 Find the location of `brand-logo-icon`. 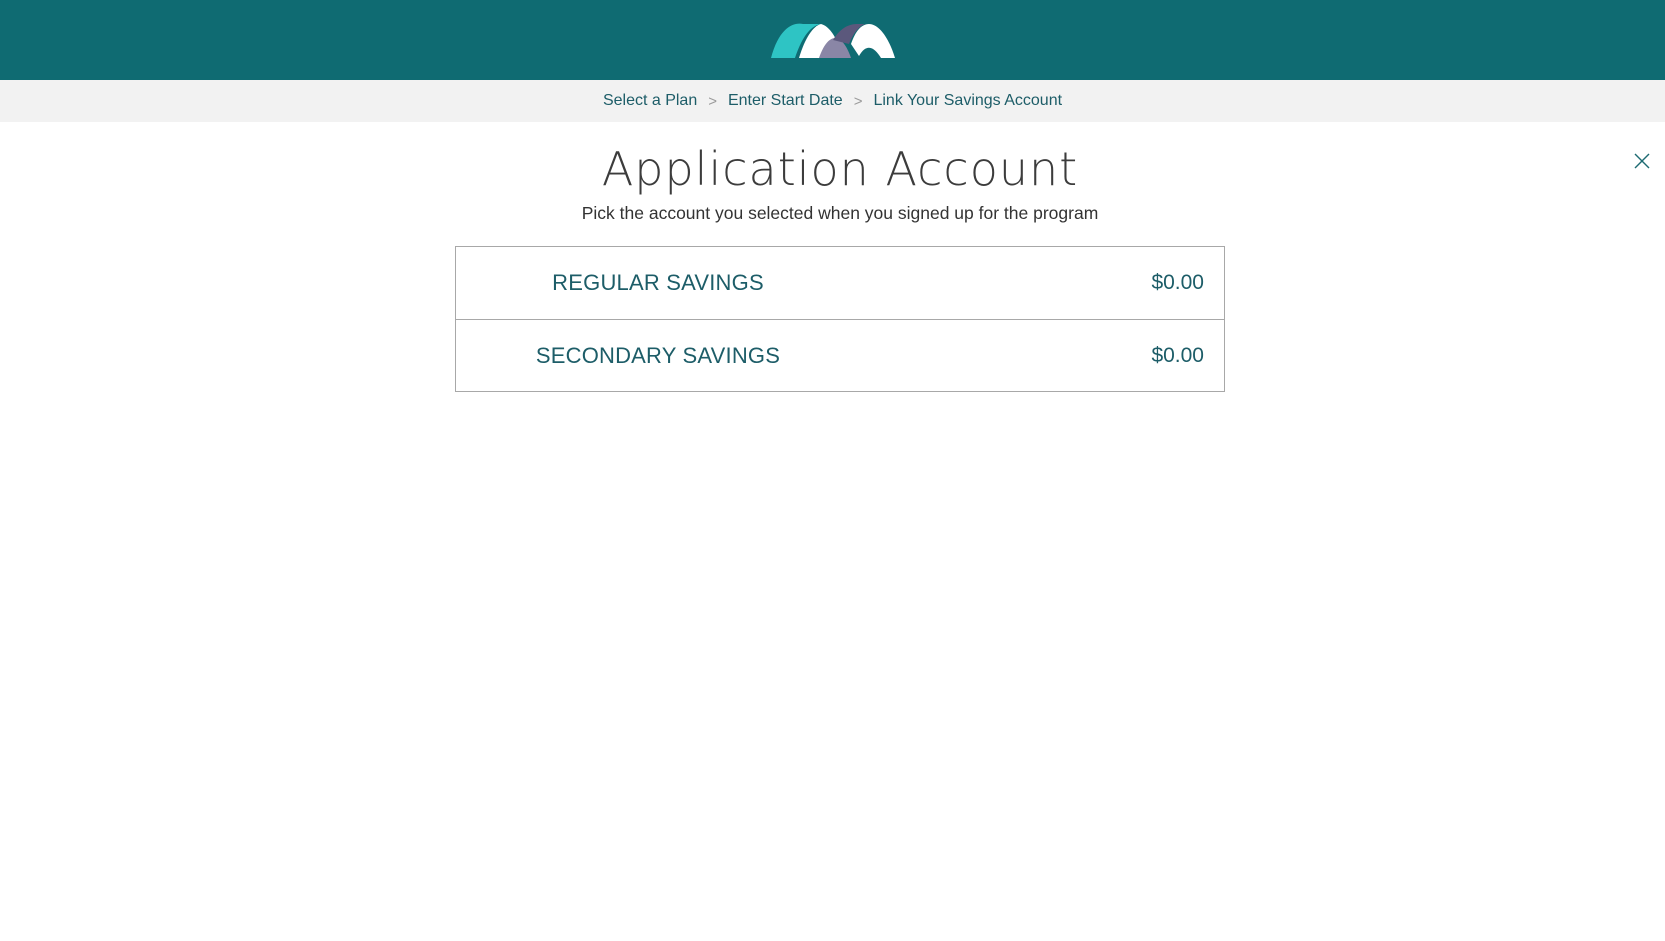

brand-logo-icon is located at coordinates (832, 40).